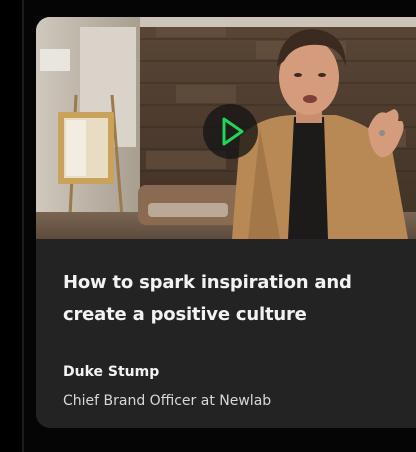 The width and height of the screenshot is (416, 452). I want to click on play-button, so click(230, 131).